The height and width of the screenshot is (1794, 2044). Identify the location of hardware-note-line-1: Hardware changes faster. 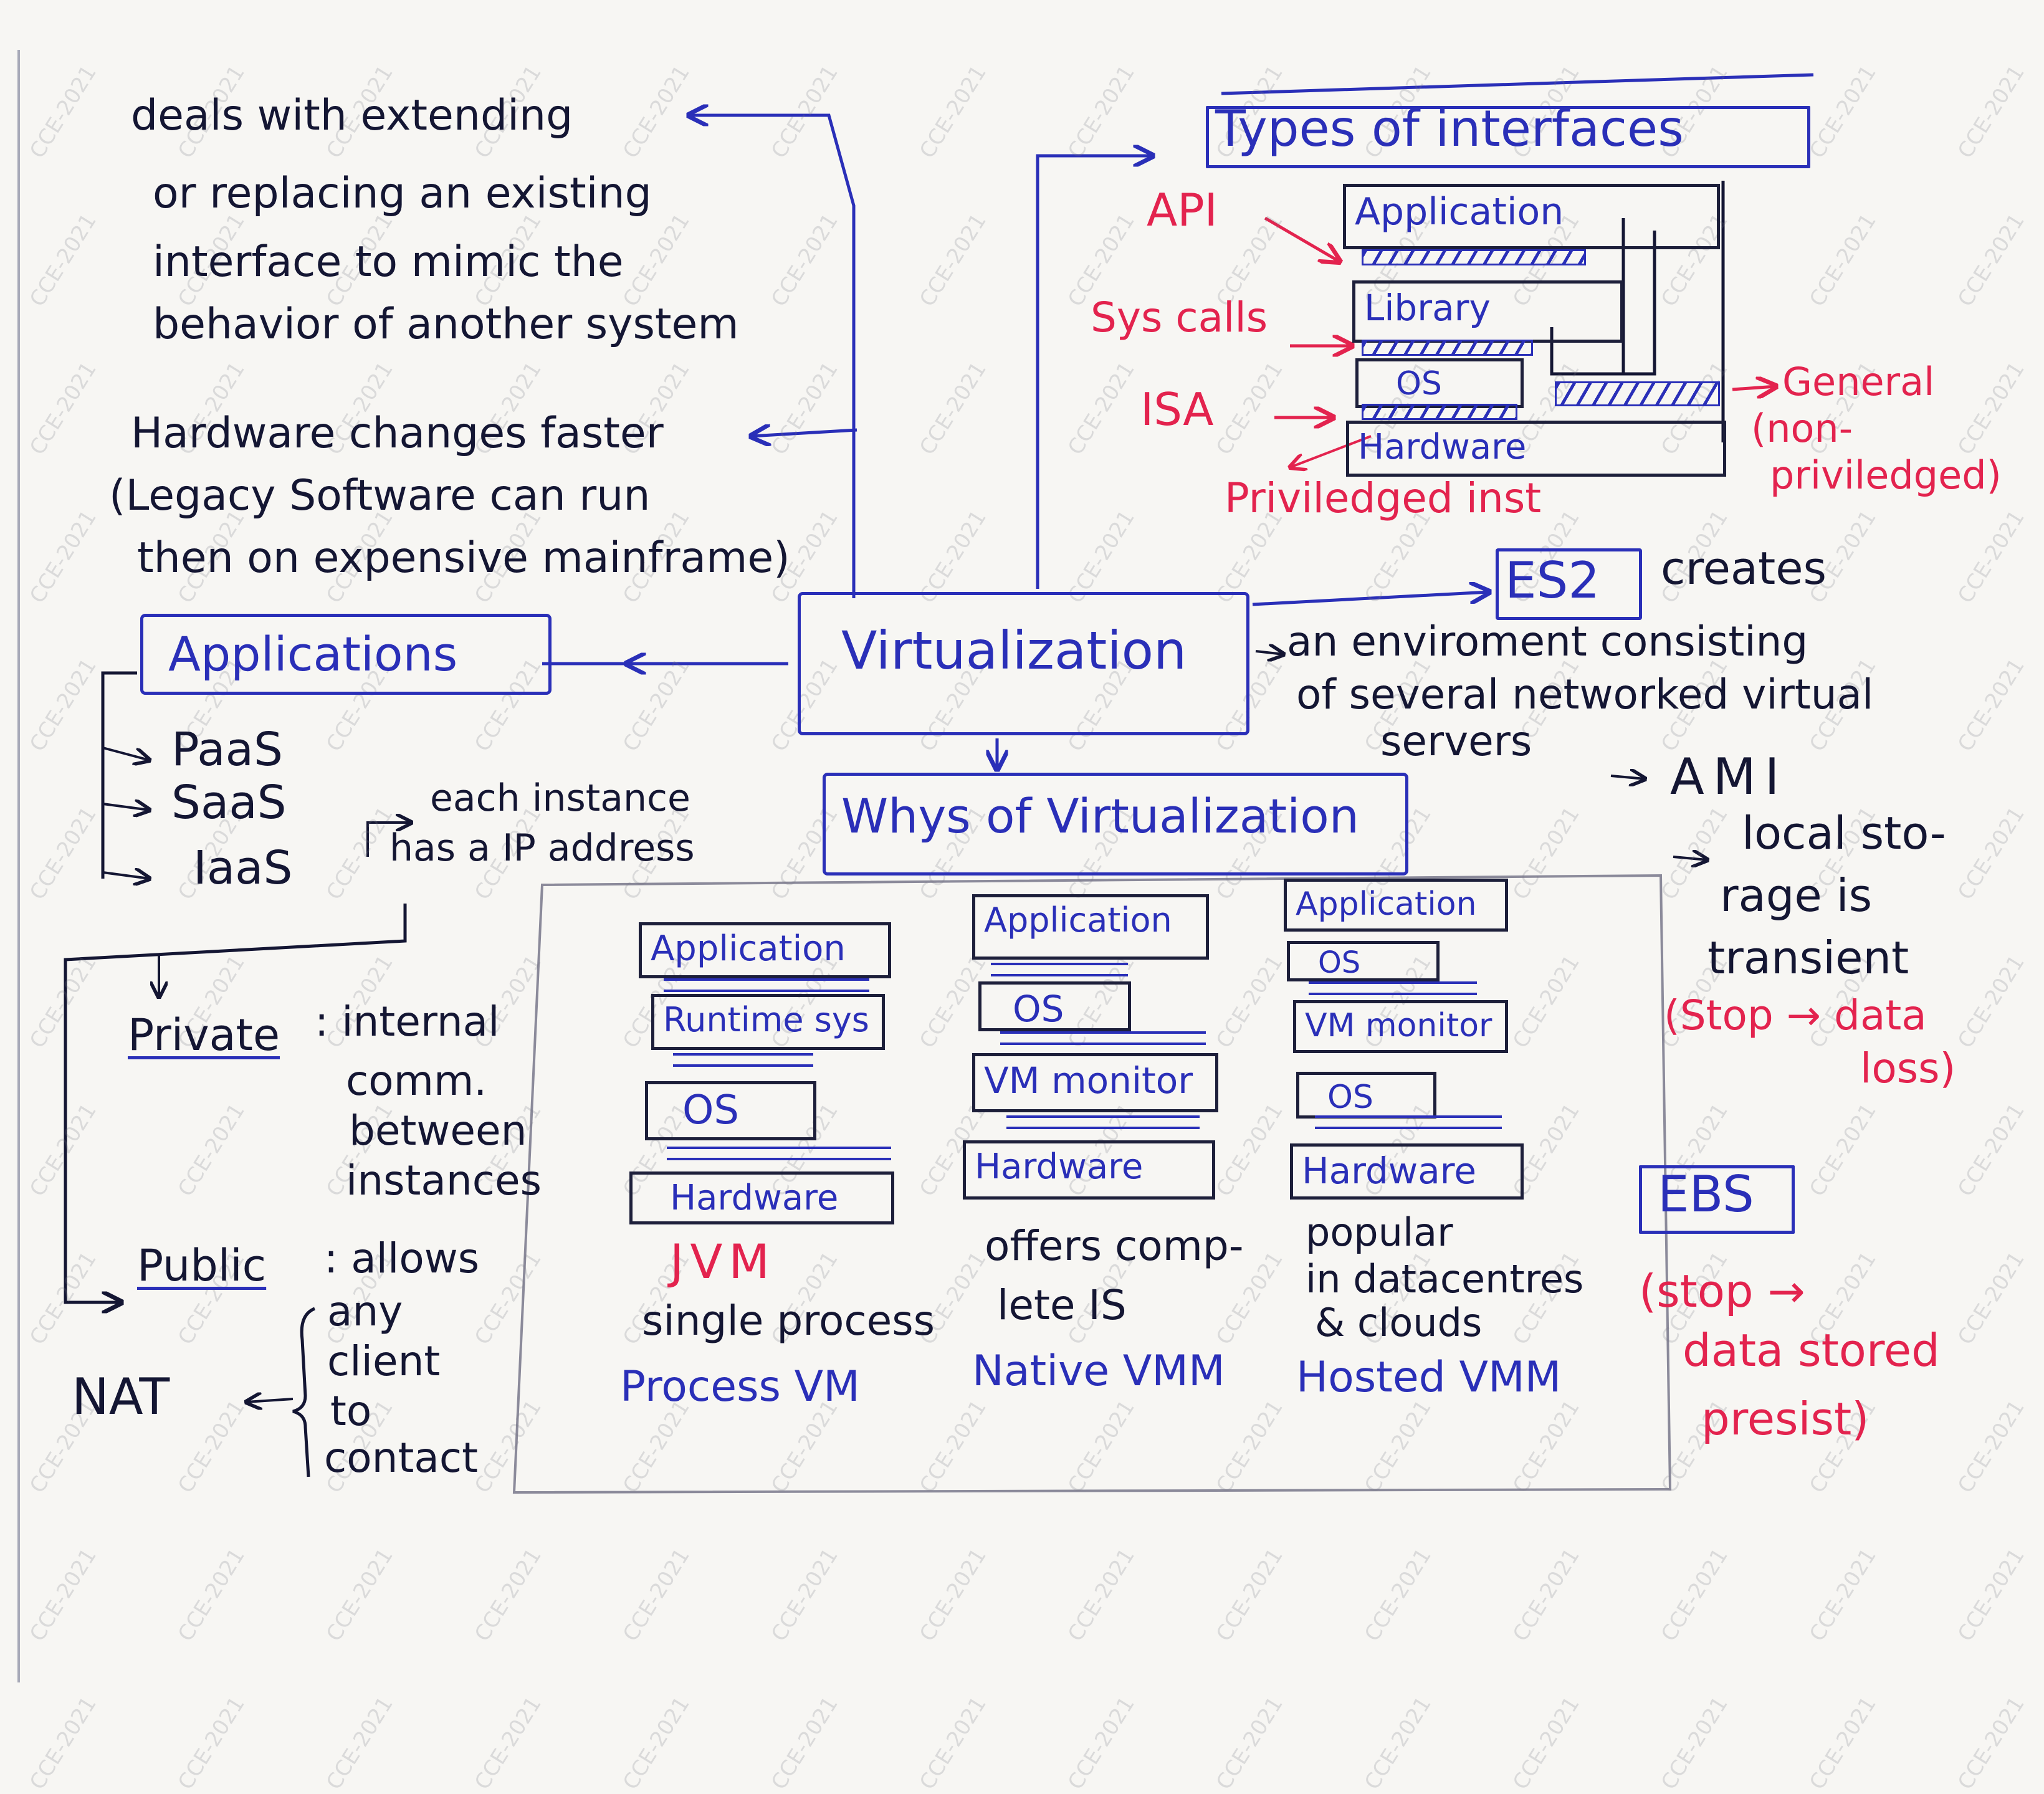
(397, 434).